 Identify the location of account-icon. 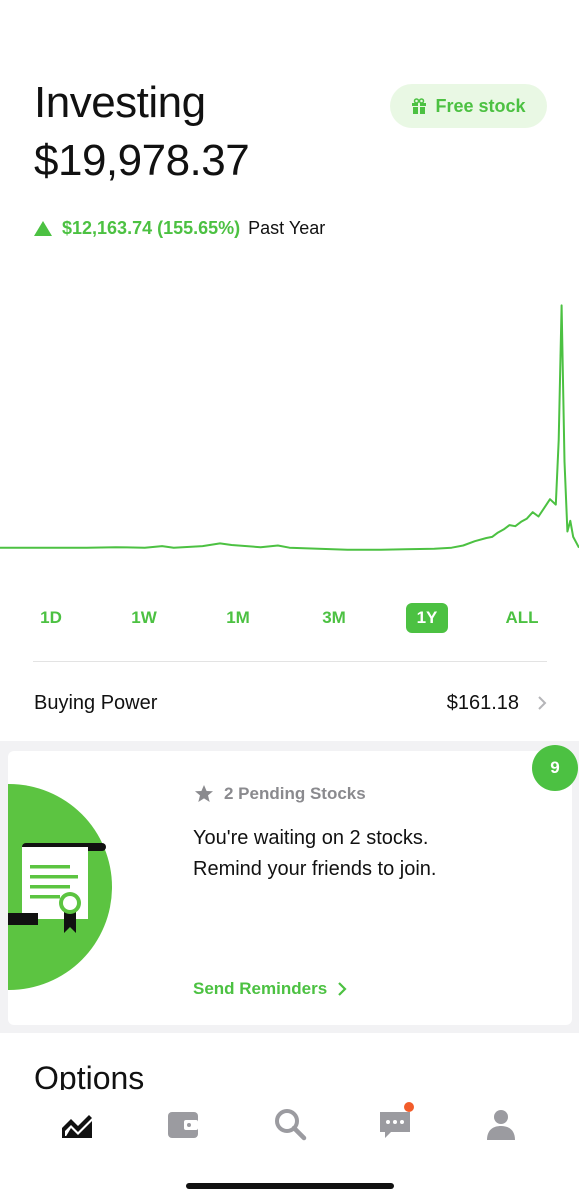
(501, 1125).